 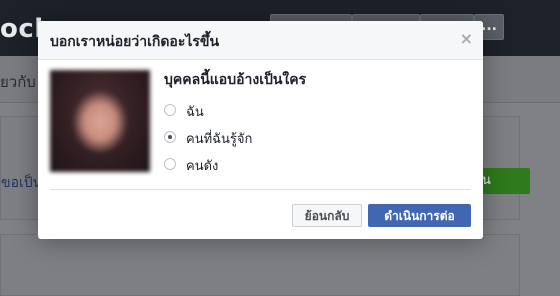 I want to click on divider, so click(x=260, y=189).